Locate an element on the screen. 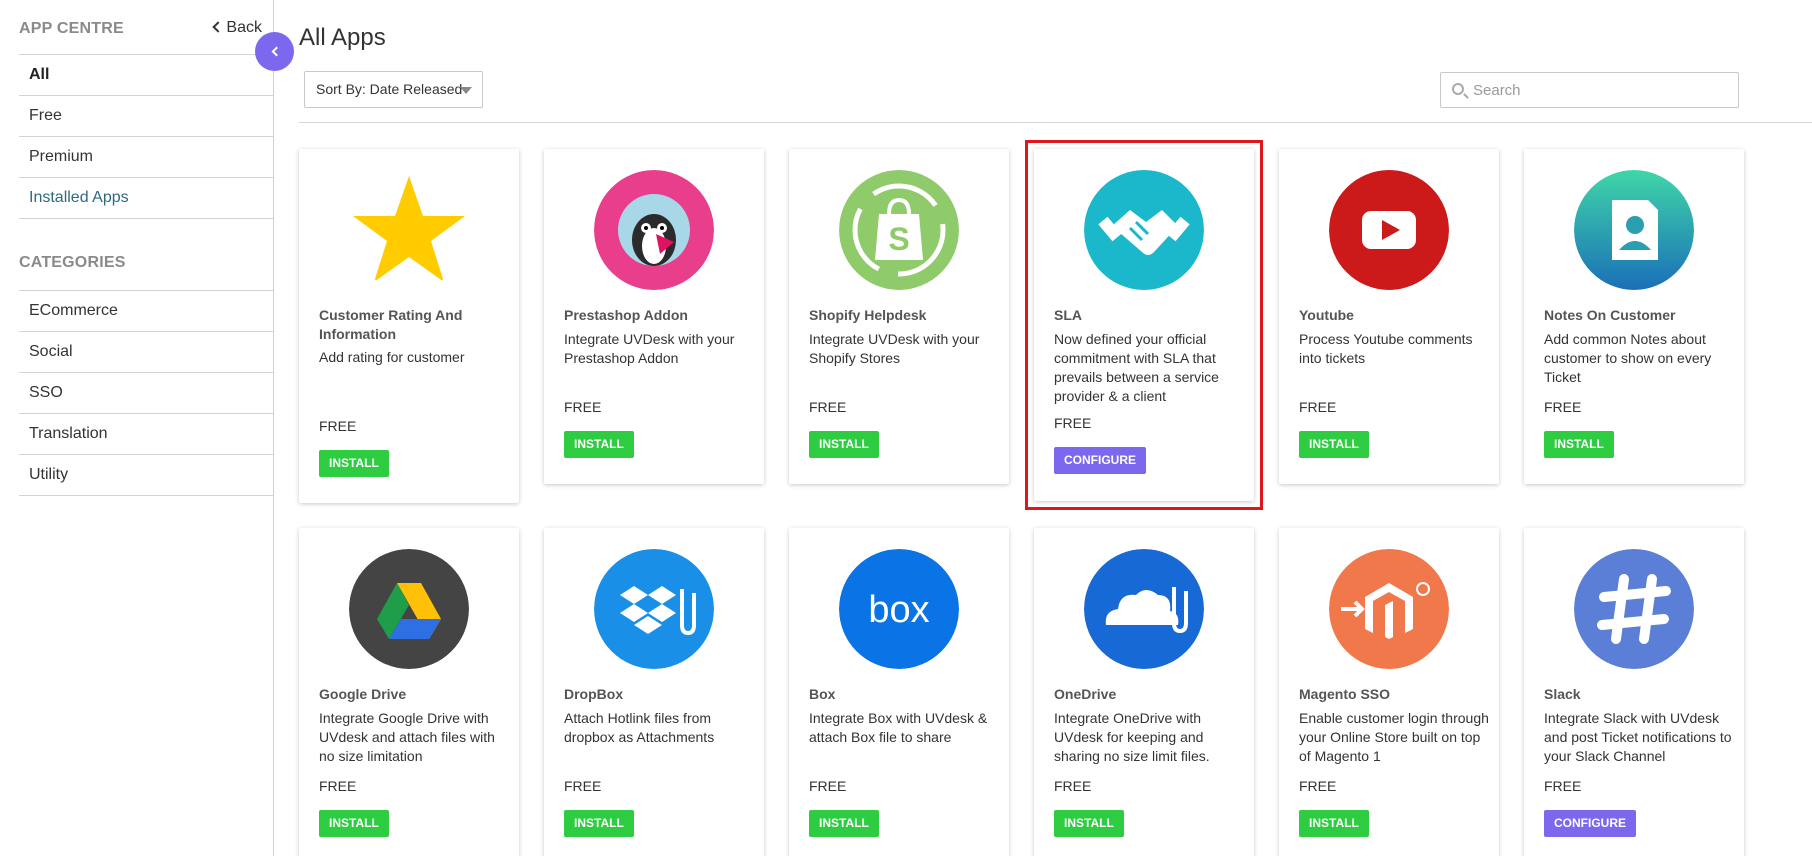 The image size is (1812, 856). category-translation: Translation is located at coordinates (146, 434).